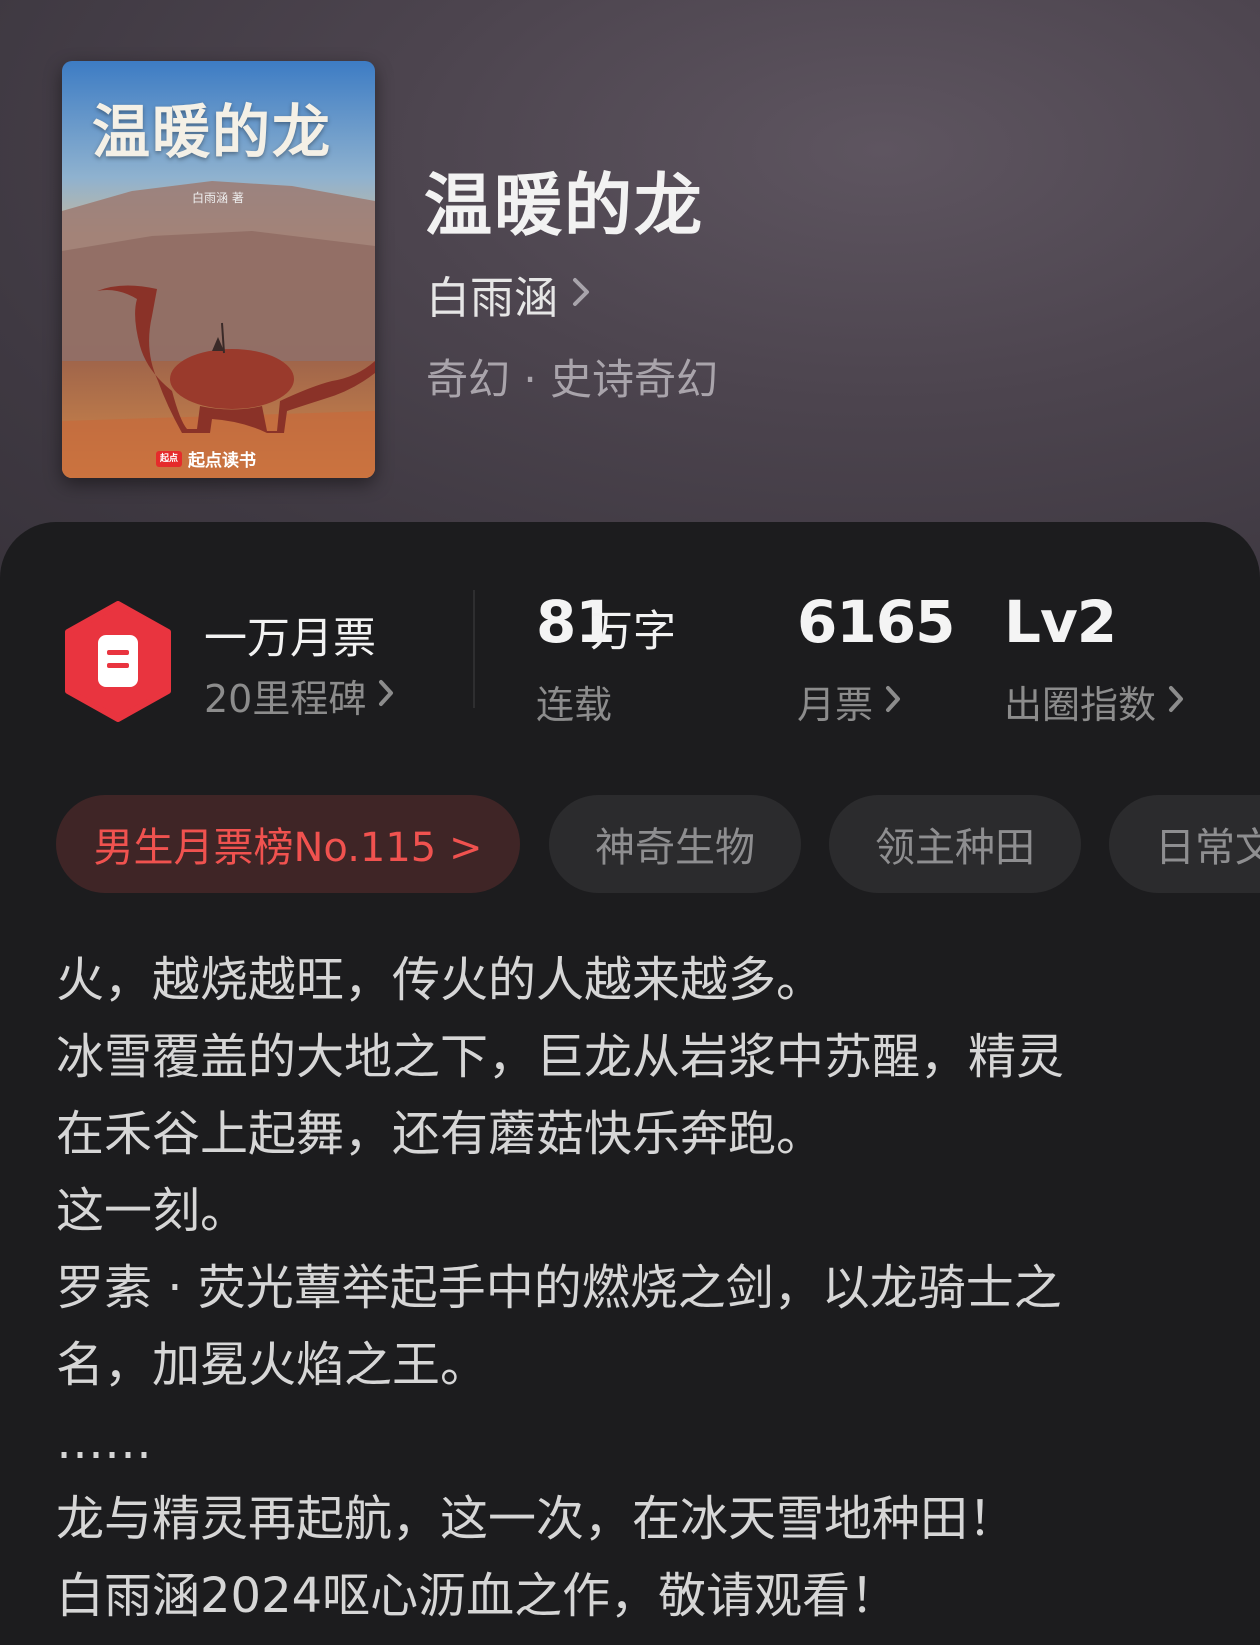 This screenshot has width=1260, height=1645. I want to click on influence-index-link: 出圈指数, so click(1094, 701).